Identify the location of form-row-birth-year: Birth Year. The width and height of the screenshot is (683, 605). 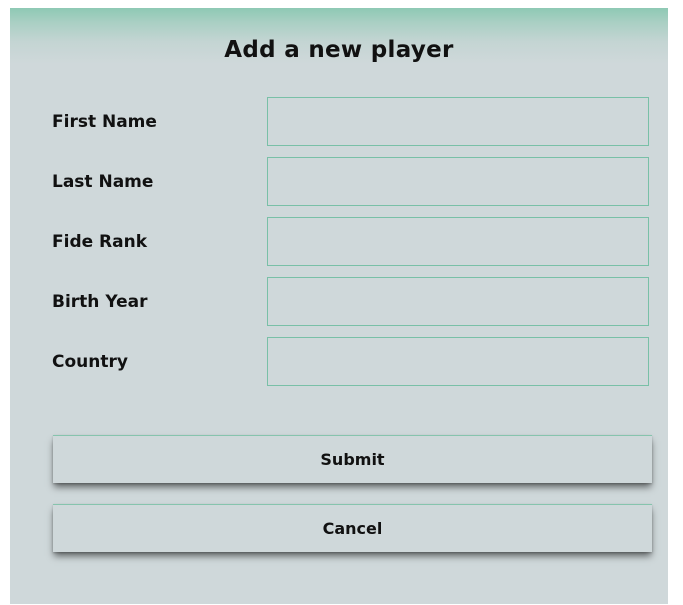
(339, 303).